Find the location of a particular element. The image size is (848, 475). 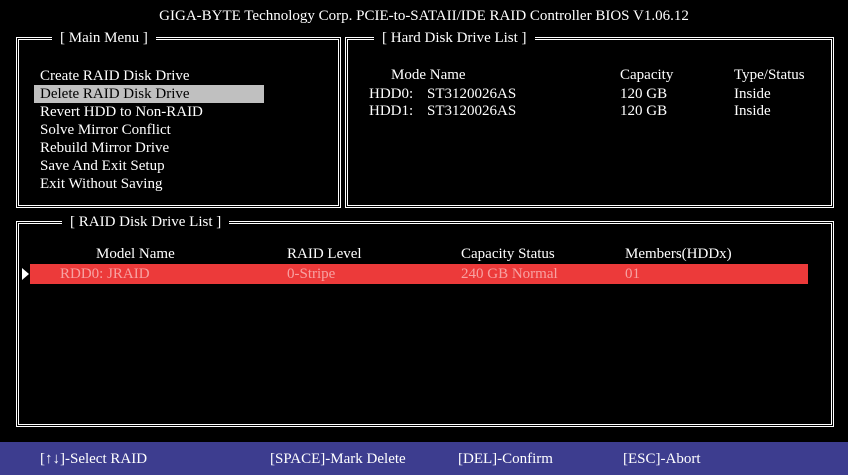

hdd-header-capacity: Capacity is located at coordinates (647, 75).